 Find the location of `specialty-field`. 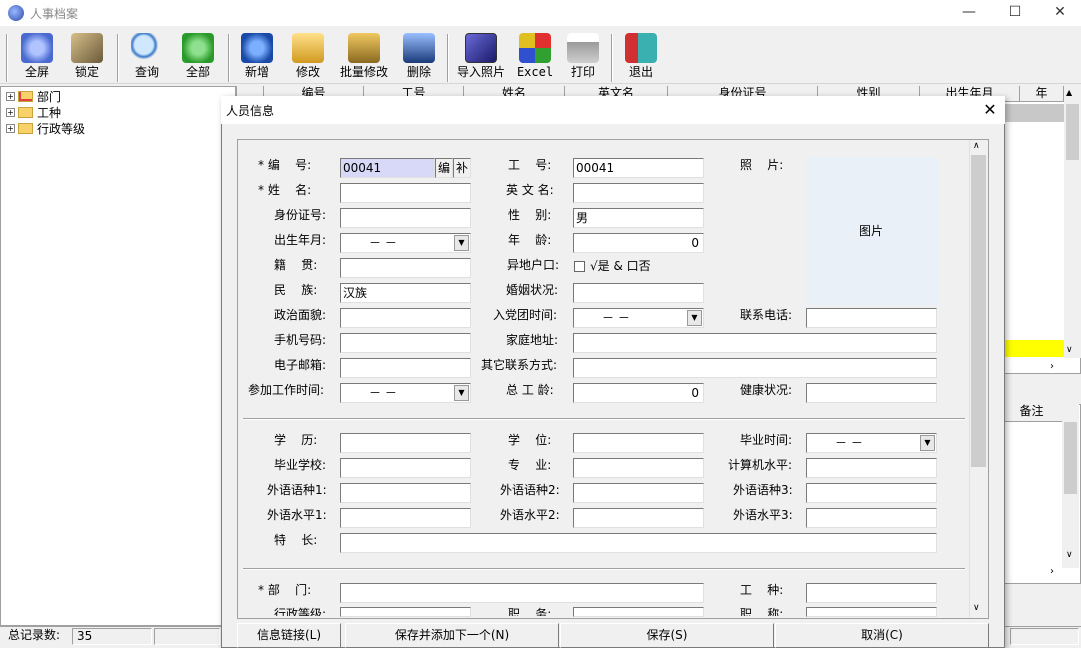

specialty-field is located at coordinates (638, 543).